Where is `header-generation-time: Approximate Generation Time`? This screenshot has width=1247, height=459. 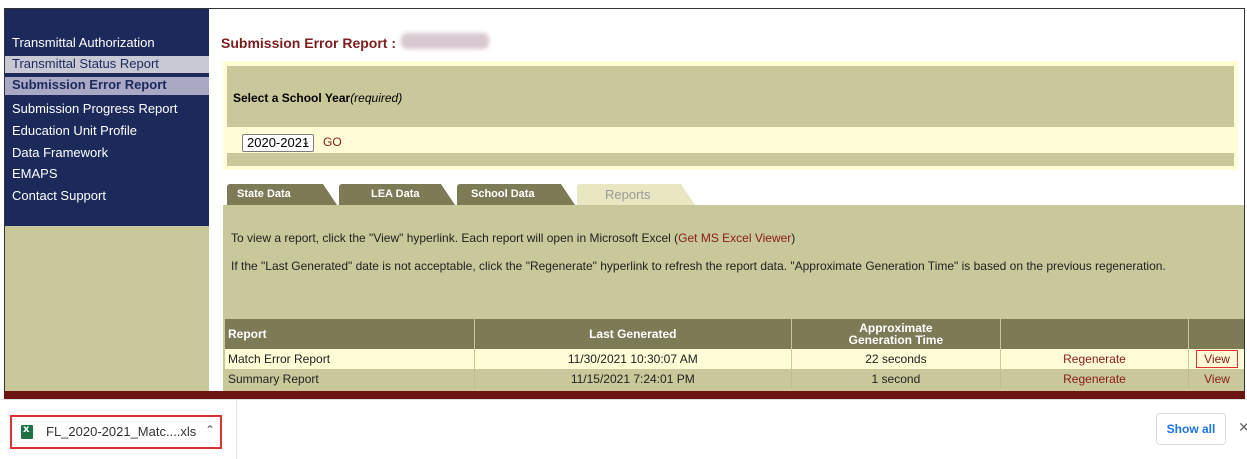
header-generation-time: Approximate Generation Time is located at coordinates (896, 334).